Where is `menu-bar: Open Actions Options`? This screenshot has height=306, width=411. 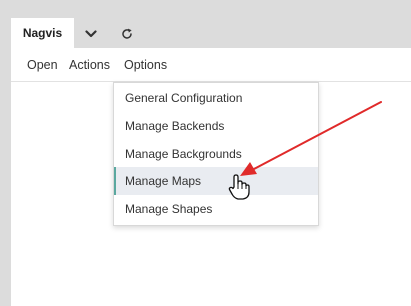 menu-bar: Open Actions Options is located at coordinates (211, 65).